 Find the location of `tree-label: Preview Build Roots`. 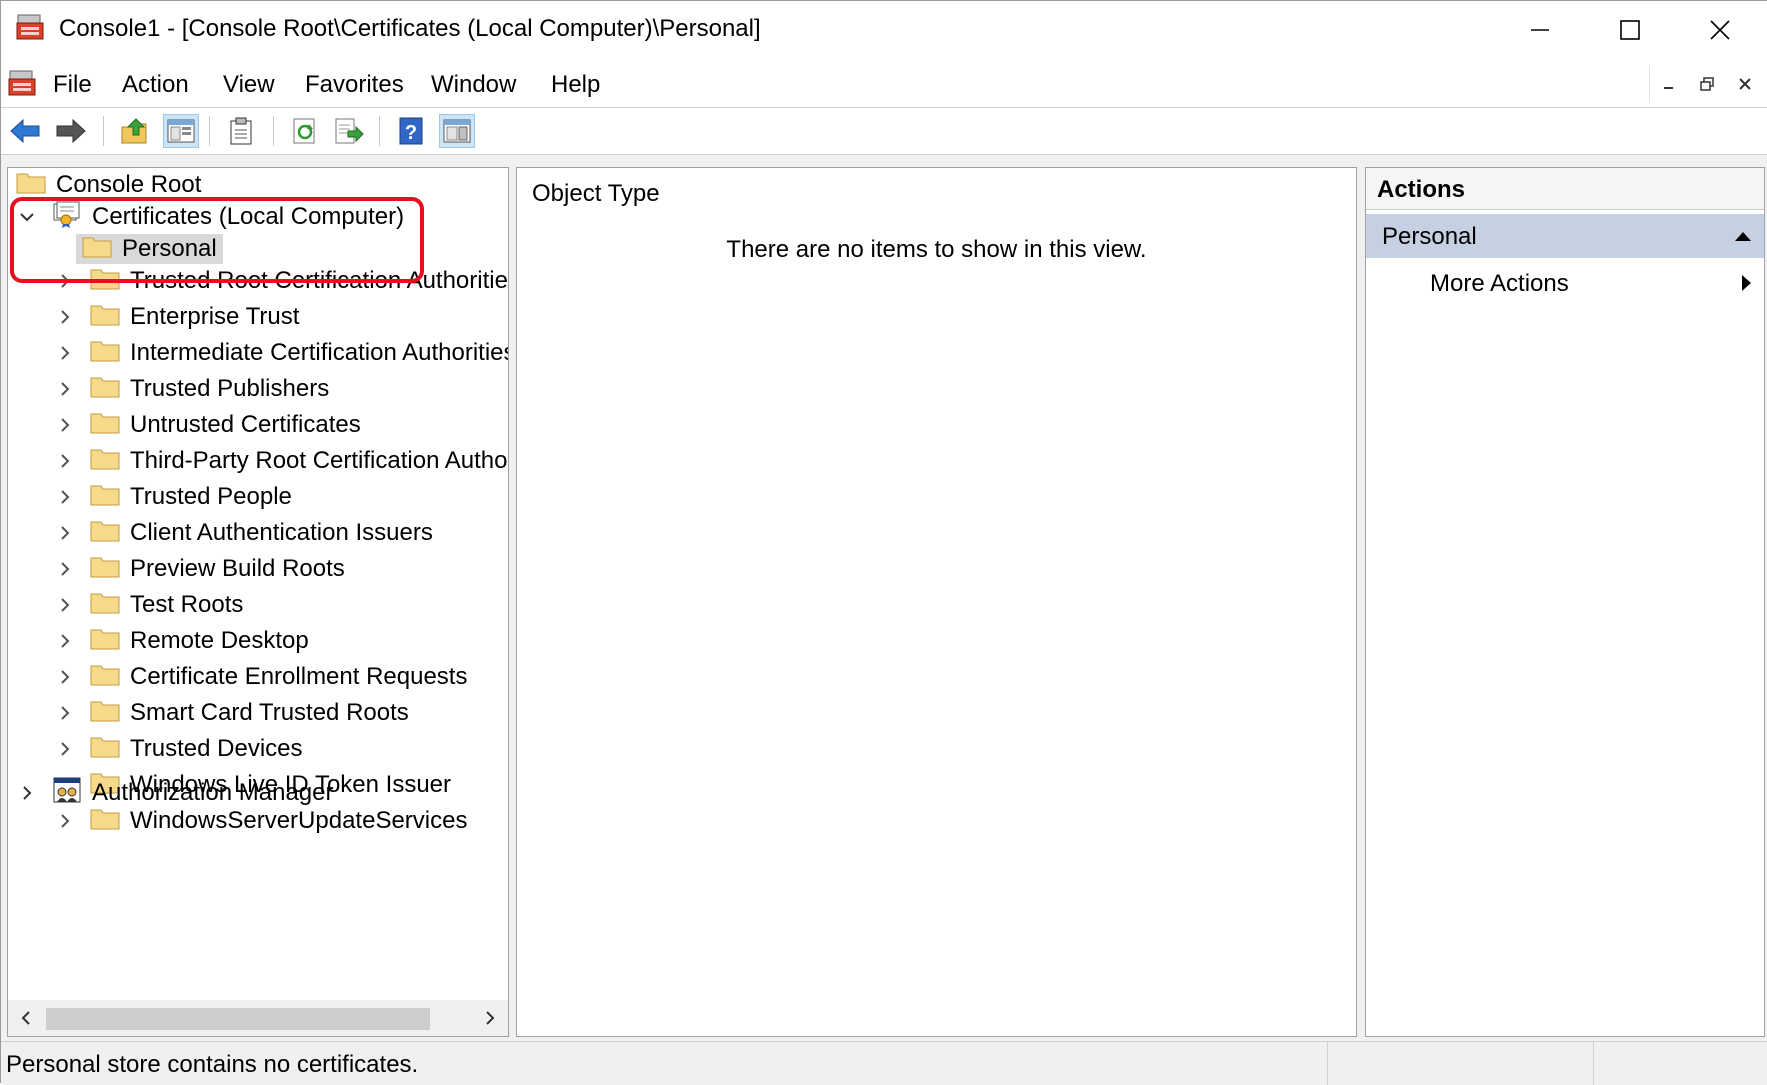

tree-label: Preview Build Roots is located at coordinates (237, 568).